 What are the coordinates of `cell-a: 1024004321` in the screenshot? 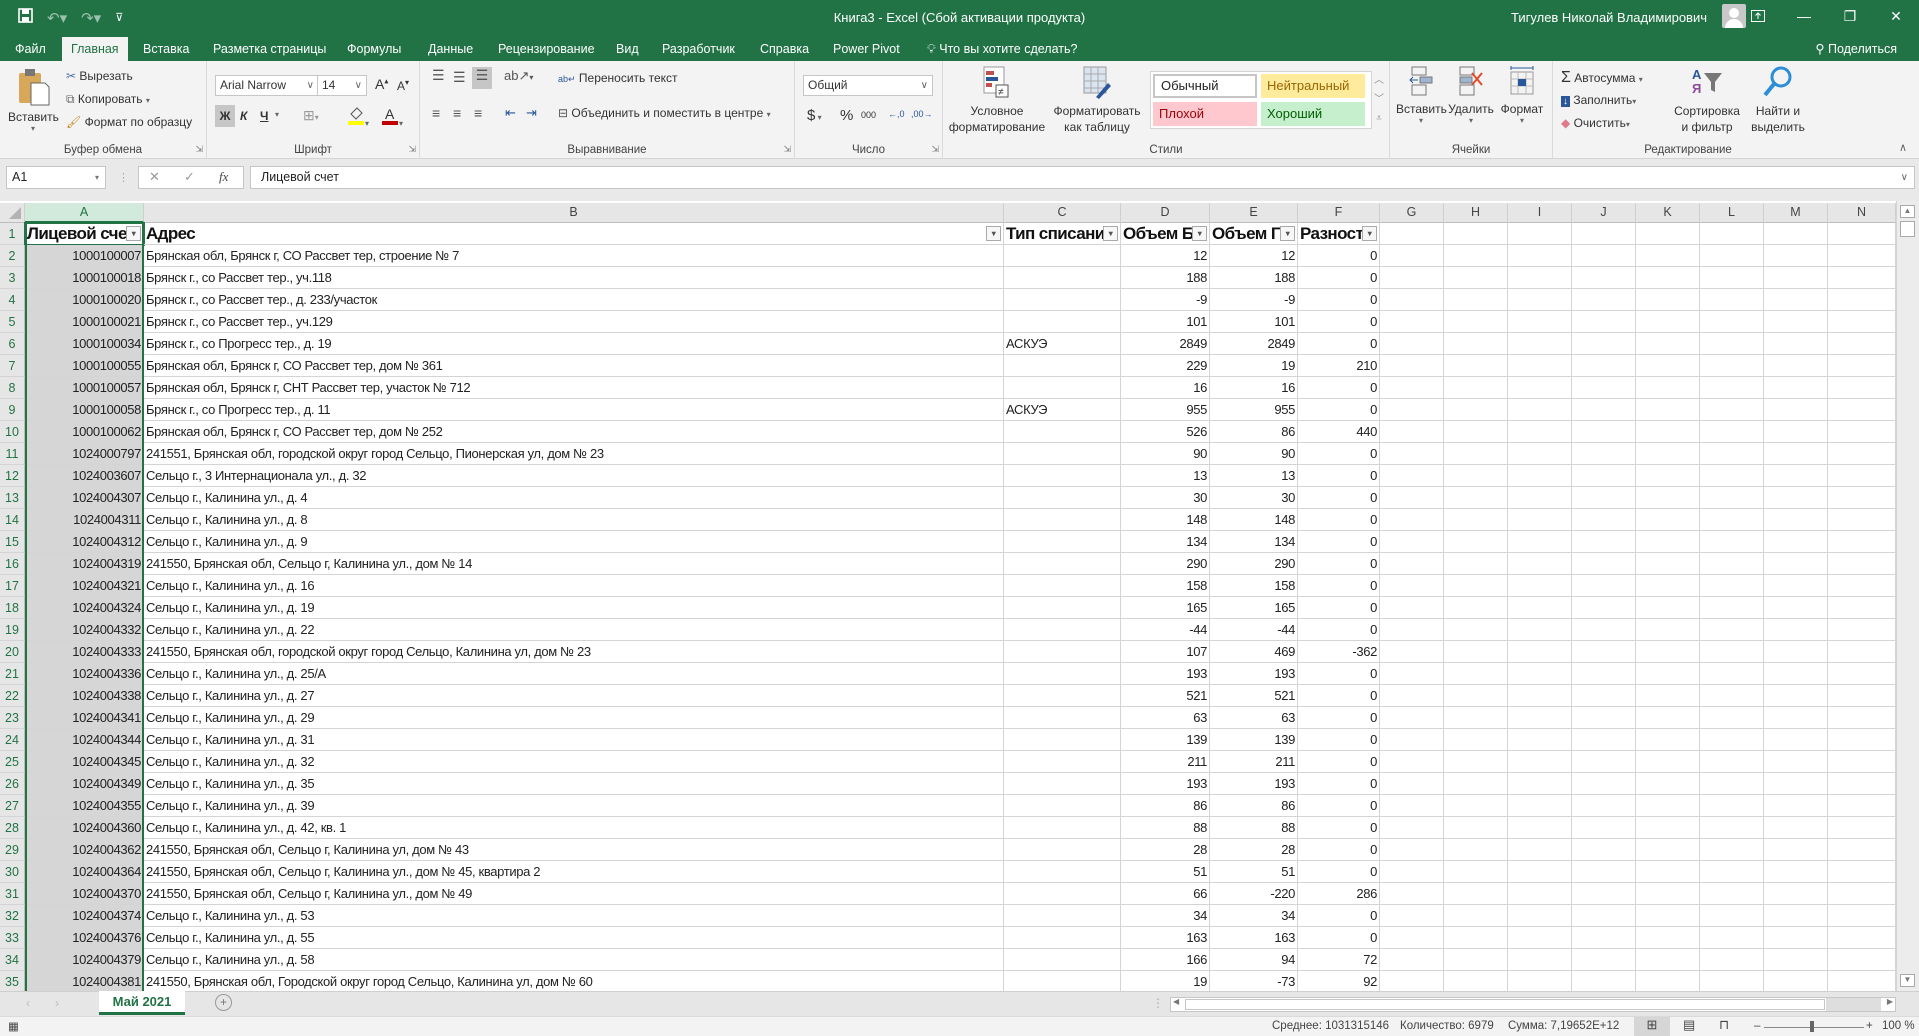 It's located at (84, 586).